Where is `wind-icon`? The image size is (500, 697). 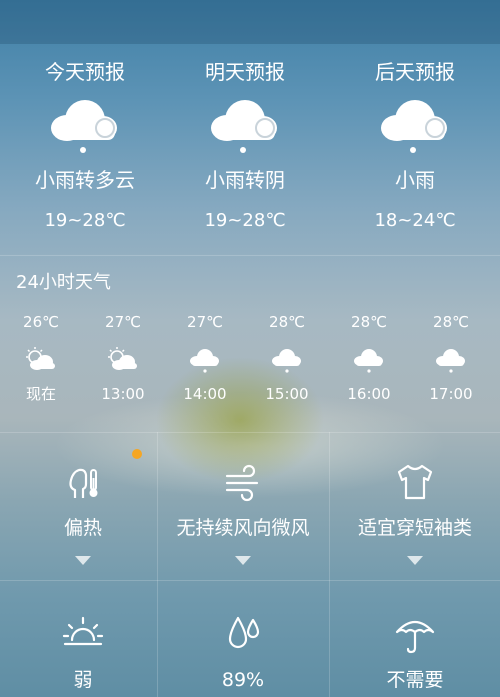
wind-icon is located at coordinates (242, 483).